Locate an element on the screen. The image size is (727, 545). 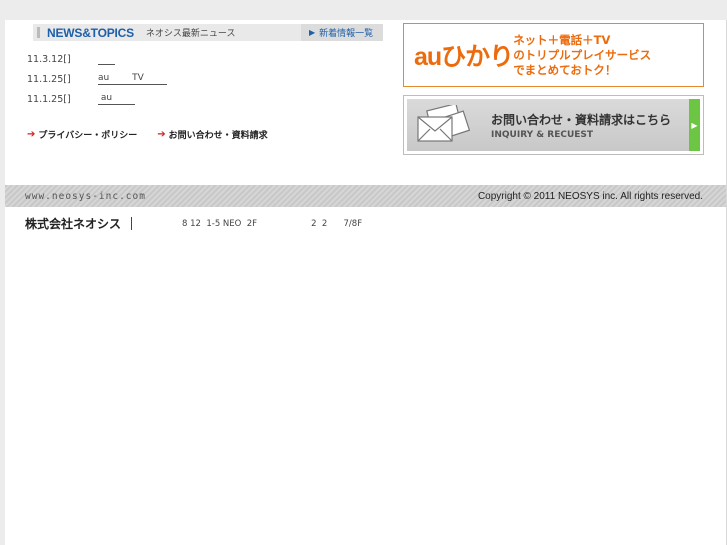
footer-links: ➔ プライバシー・ポリシー ➔ お問い合わせ・資料請求 is located at coordinates (157, 134).